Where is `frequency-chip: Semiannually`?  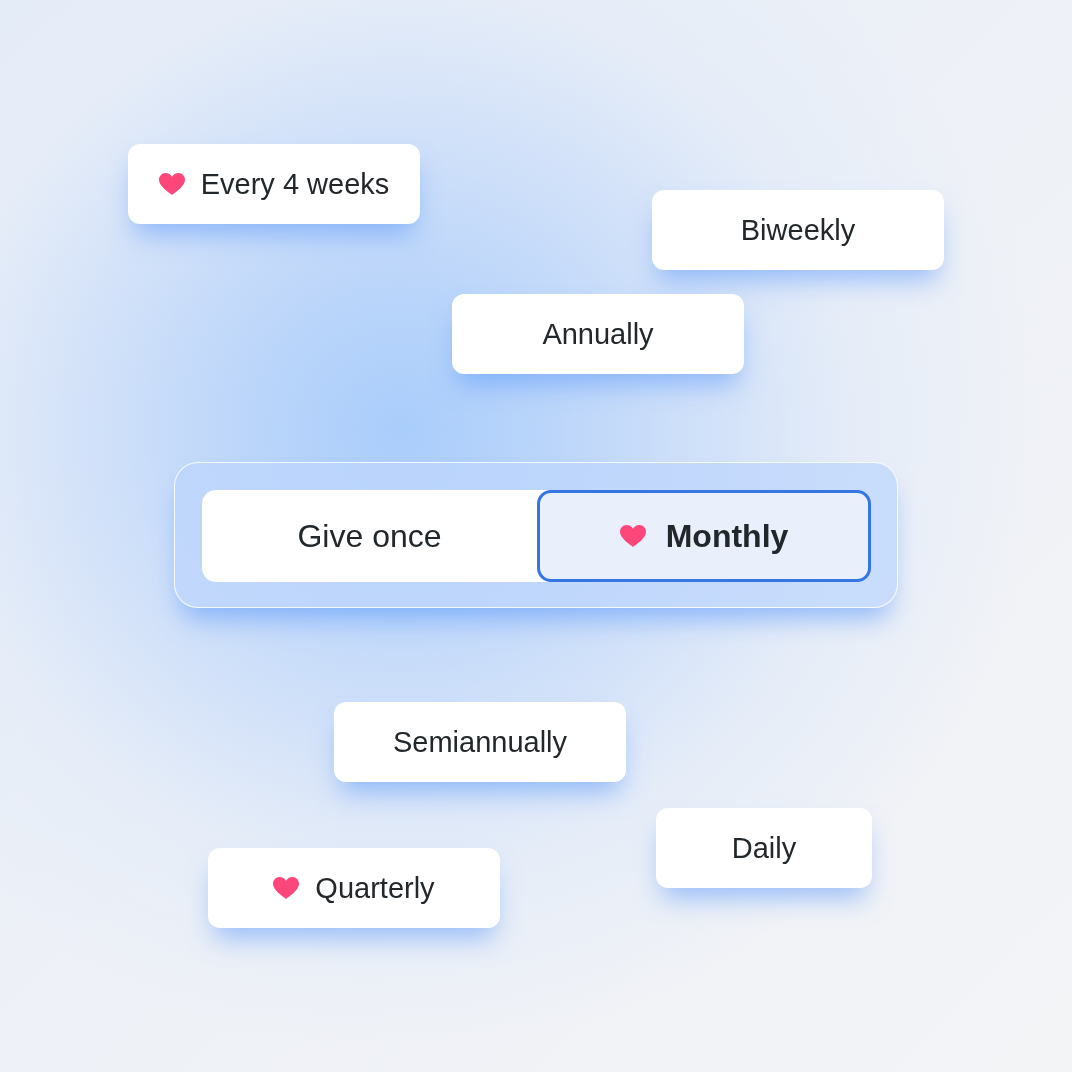
frequency-chip: Semiannually is located at coordinates (480, 742).